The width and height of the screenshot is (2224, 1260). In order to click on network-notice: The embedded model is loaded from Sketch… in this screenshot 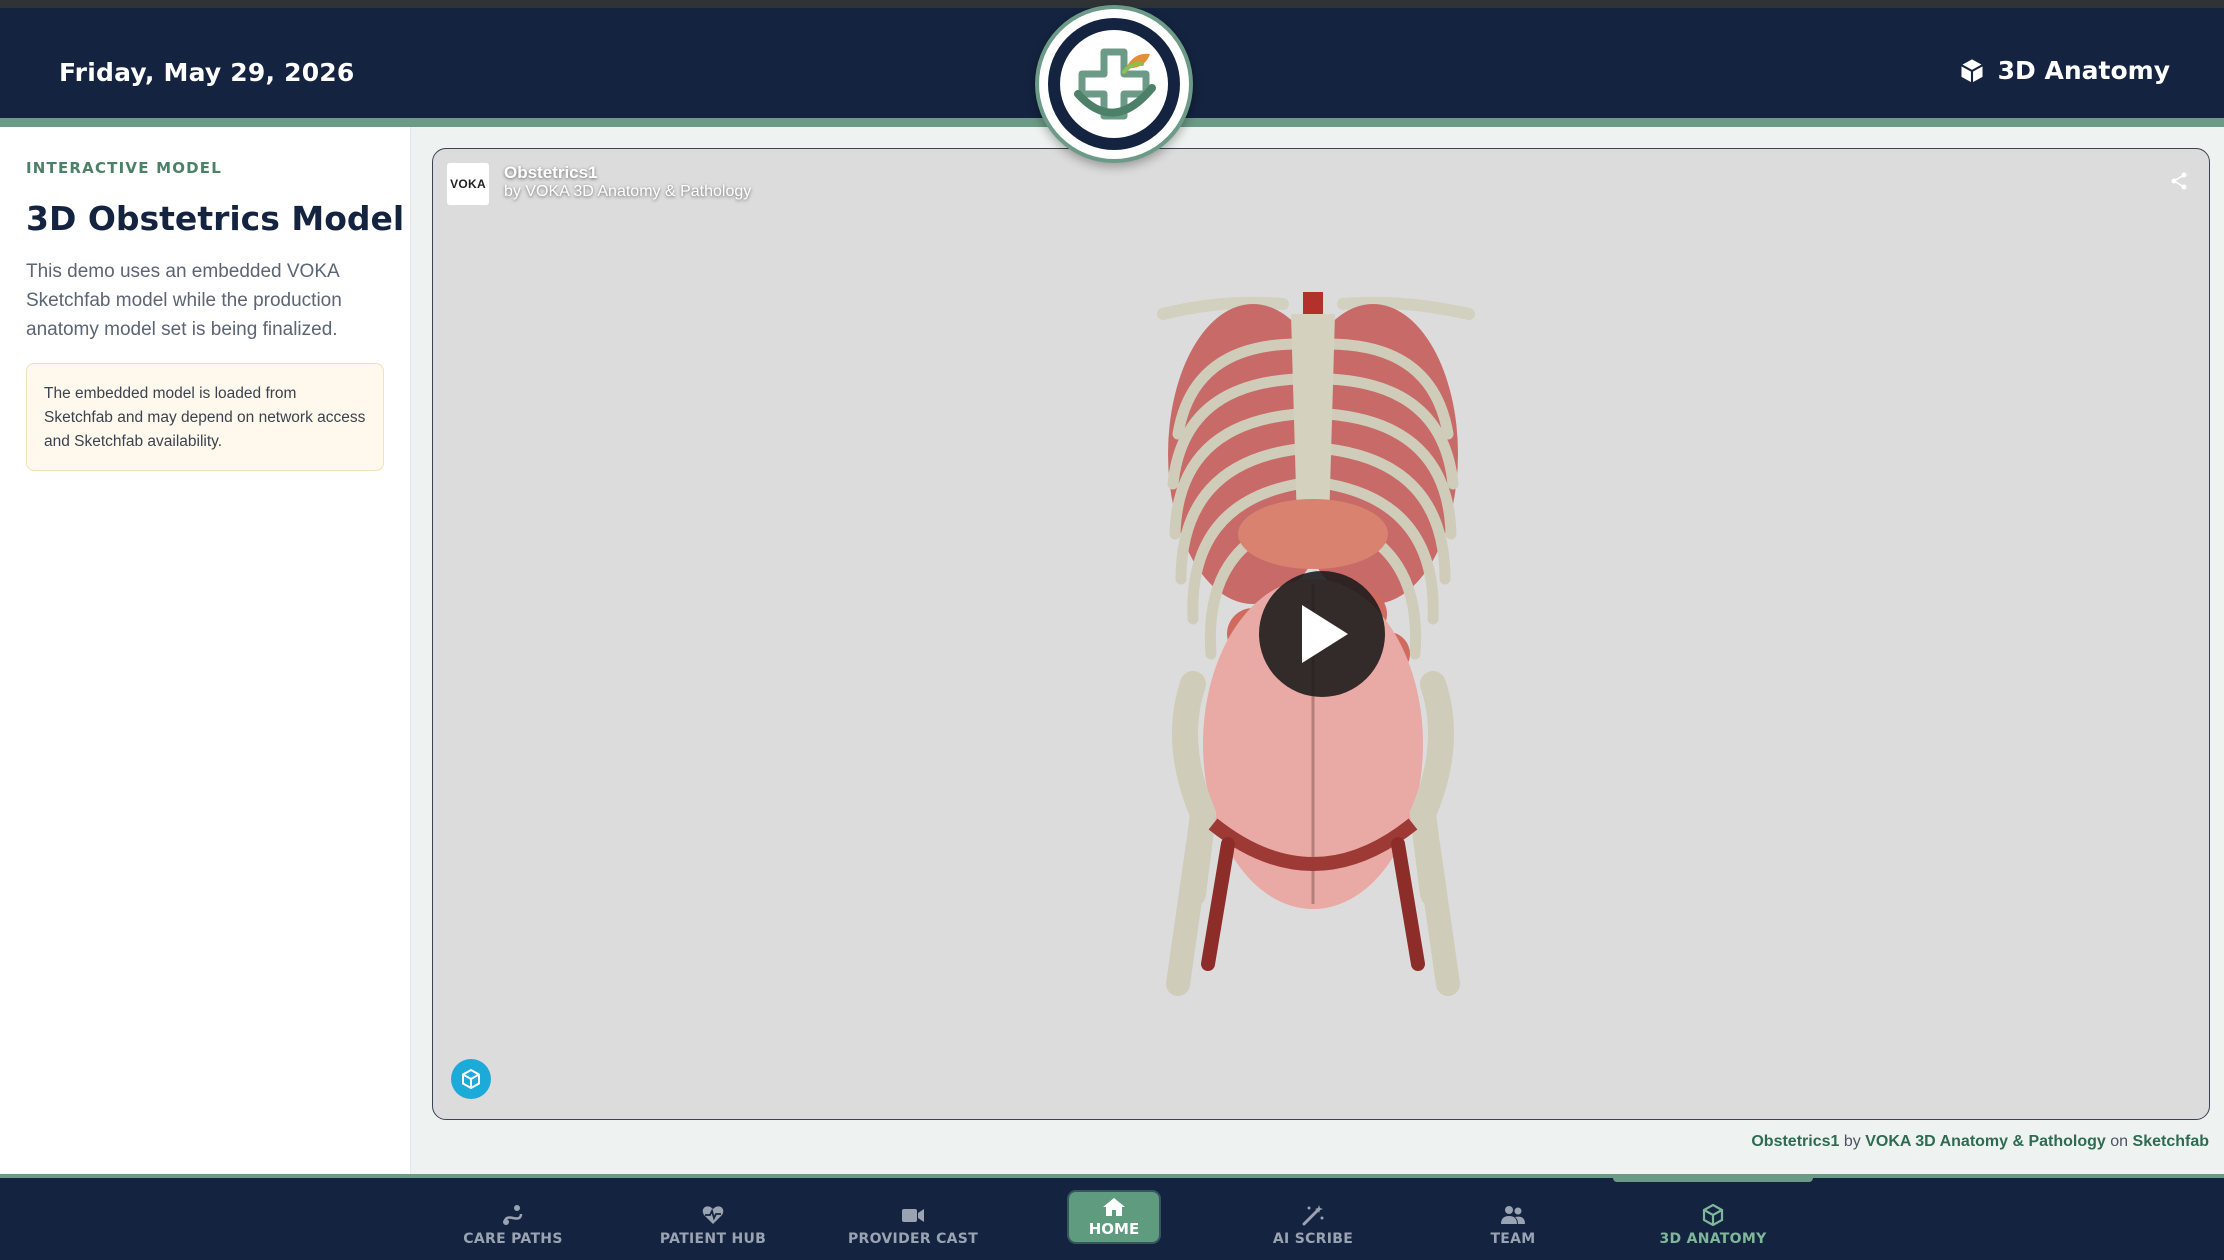, I will do `click(205, 417)`.